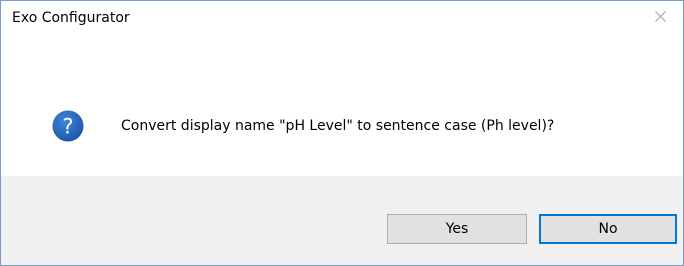 The width and height of the screenshot is (684, 266). What do you see at coordinates (457, 229) in the screenshot?
I see `yes-button: Yes` at bounding box center [457, 229].